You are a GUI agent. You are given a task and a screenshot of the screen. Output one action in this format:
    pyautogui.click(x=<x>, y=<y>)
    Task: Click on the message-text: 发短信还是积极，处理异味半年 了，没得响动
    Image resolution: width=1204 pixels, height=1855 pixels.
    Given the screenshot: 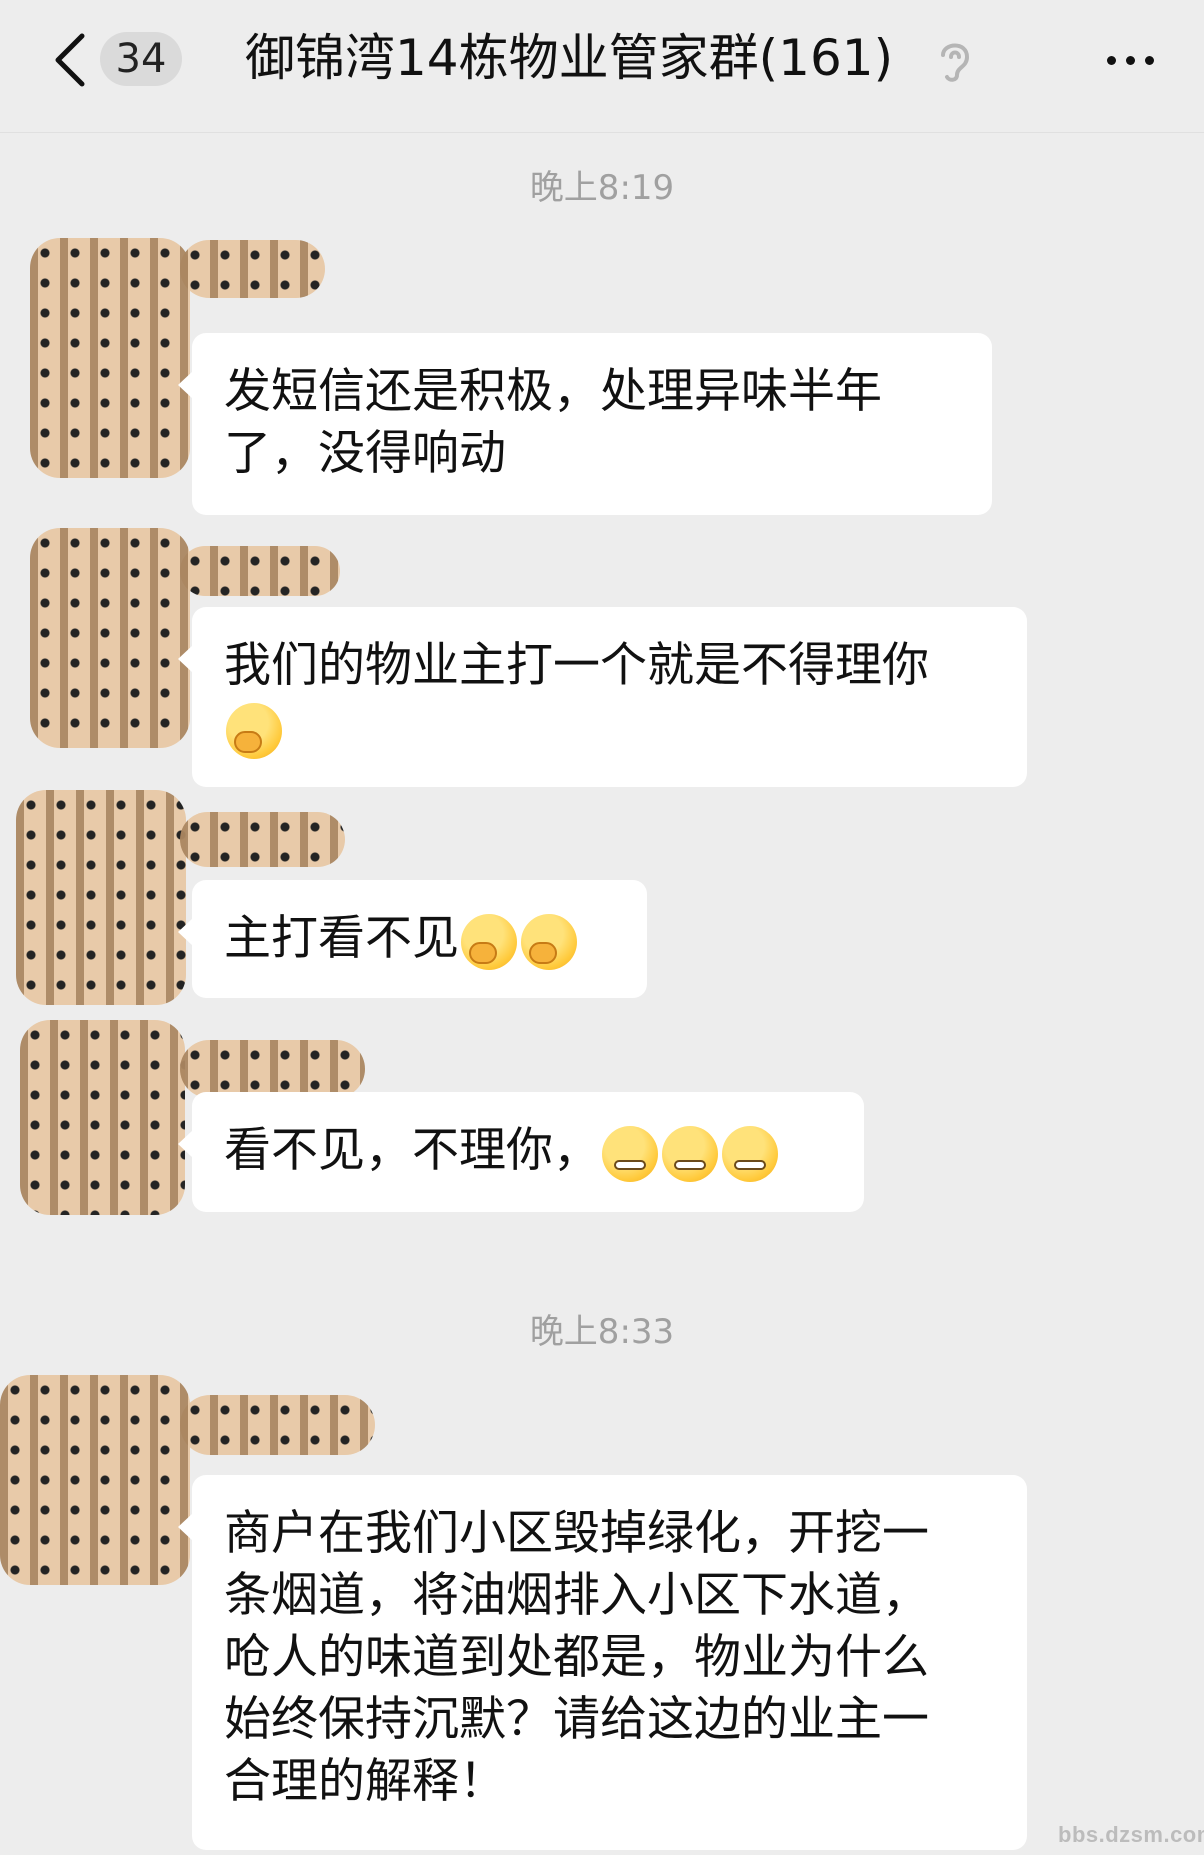 What is the action you would take?
    pyautogui.click(x=553, y=422)
    